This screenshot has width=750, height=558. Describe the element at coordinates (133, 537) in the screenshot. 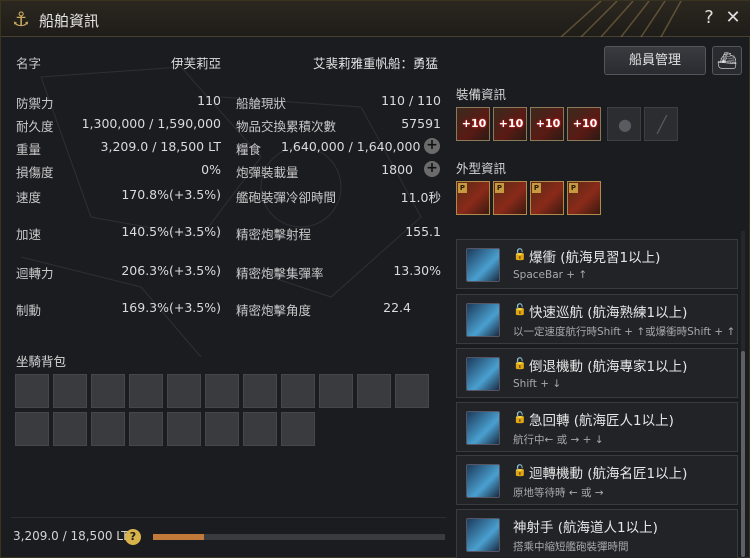

I see `weight-help-icon: ?` at that location.